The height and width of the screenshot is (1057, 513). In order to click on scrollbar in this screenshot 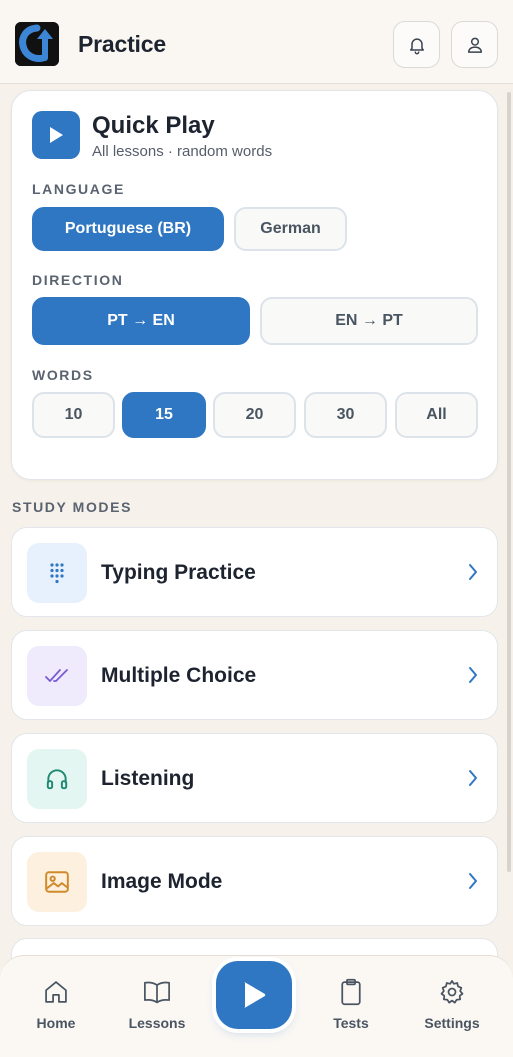, I will do `click(509, 482)`.